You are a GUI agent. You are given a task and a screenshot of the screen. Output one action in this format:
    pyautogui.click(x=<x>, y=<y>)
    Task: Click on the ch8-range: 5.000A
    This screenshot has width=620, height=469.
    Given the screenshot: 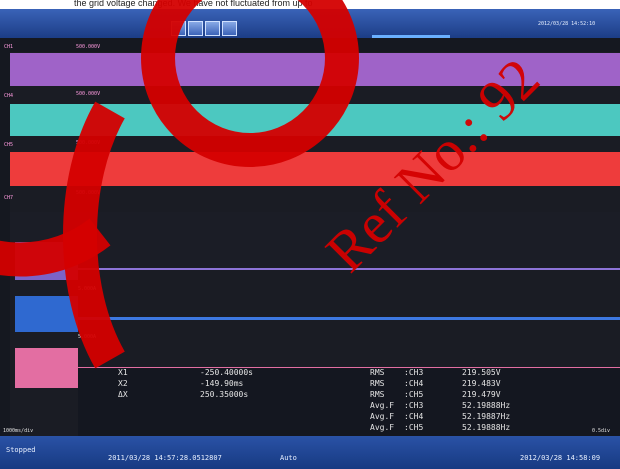 What is the action you would take?
    pyautogui.click(x=87, y=289)
    